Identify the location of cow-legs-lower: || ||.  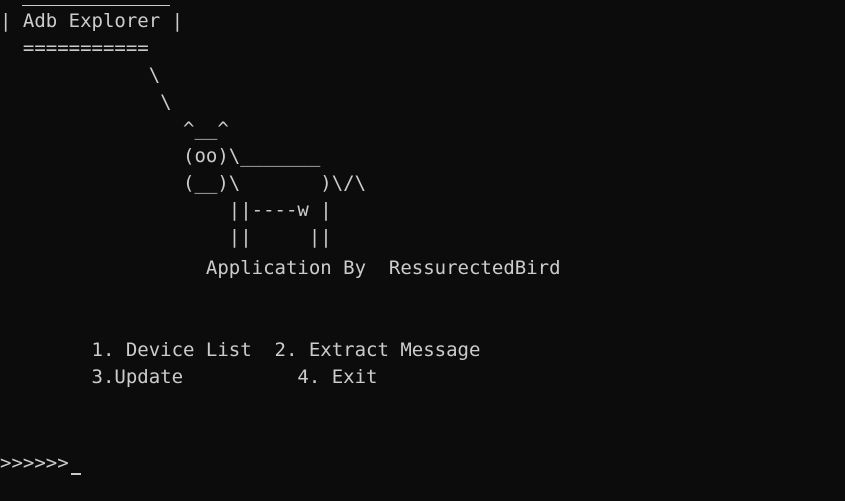
(166, 237).